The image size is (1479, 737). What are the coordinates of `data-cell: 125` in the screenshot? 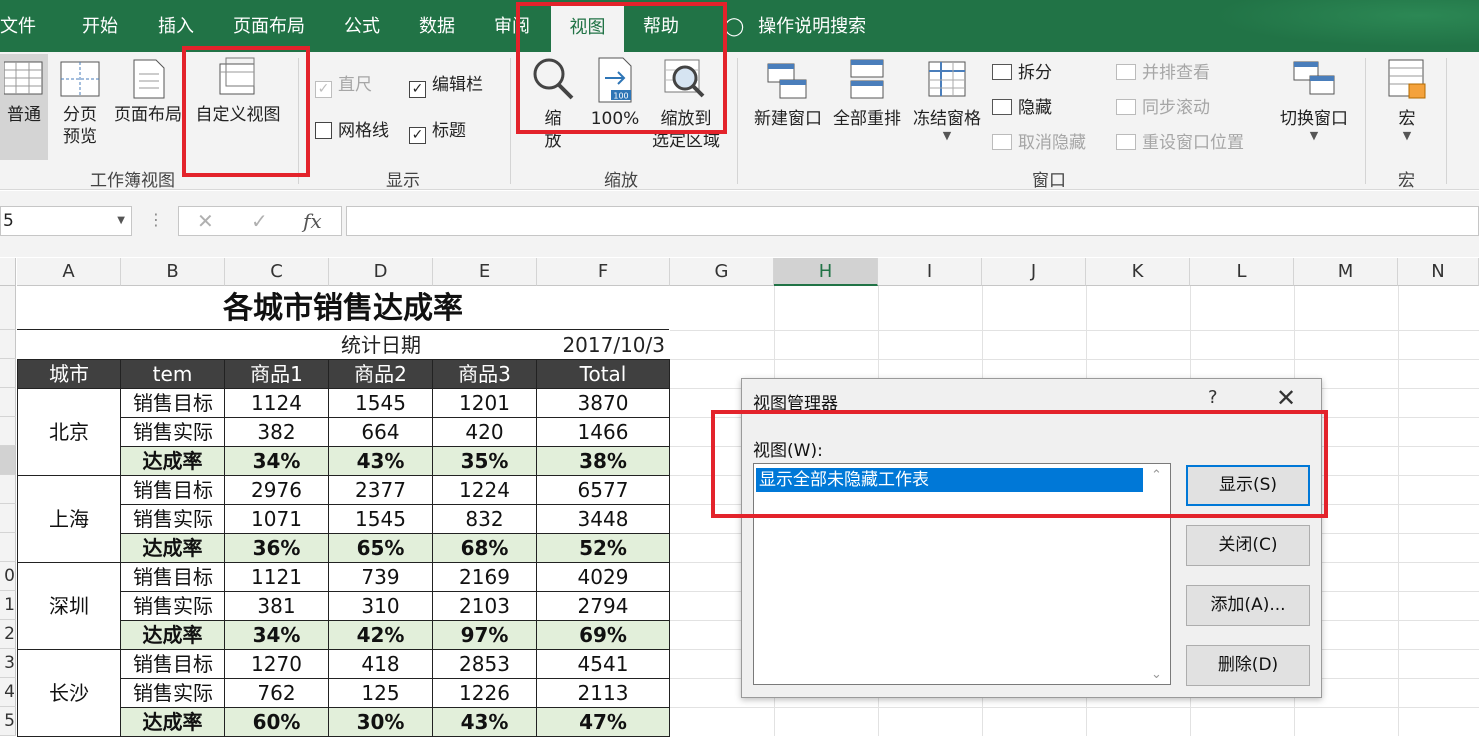 It's located at (381, 693).